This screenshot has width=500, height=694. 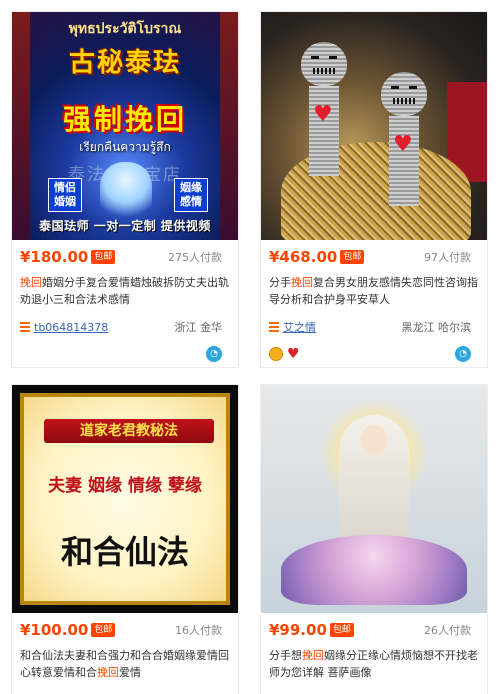 I want to click on bodhisattva-face, so click(x=374, y=440).